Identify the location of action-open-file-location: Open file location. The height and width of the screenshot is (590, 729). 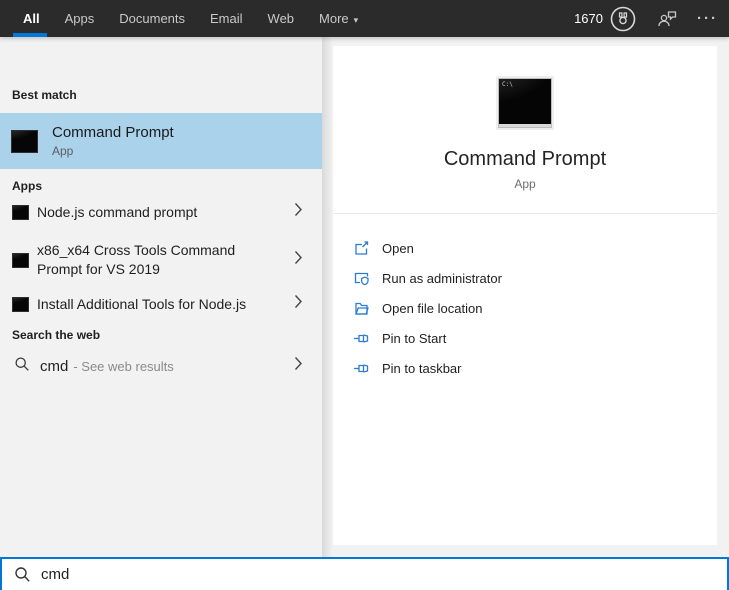
(525, 308).